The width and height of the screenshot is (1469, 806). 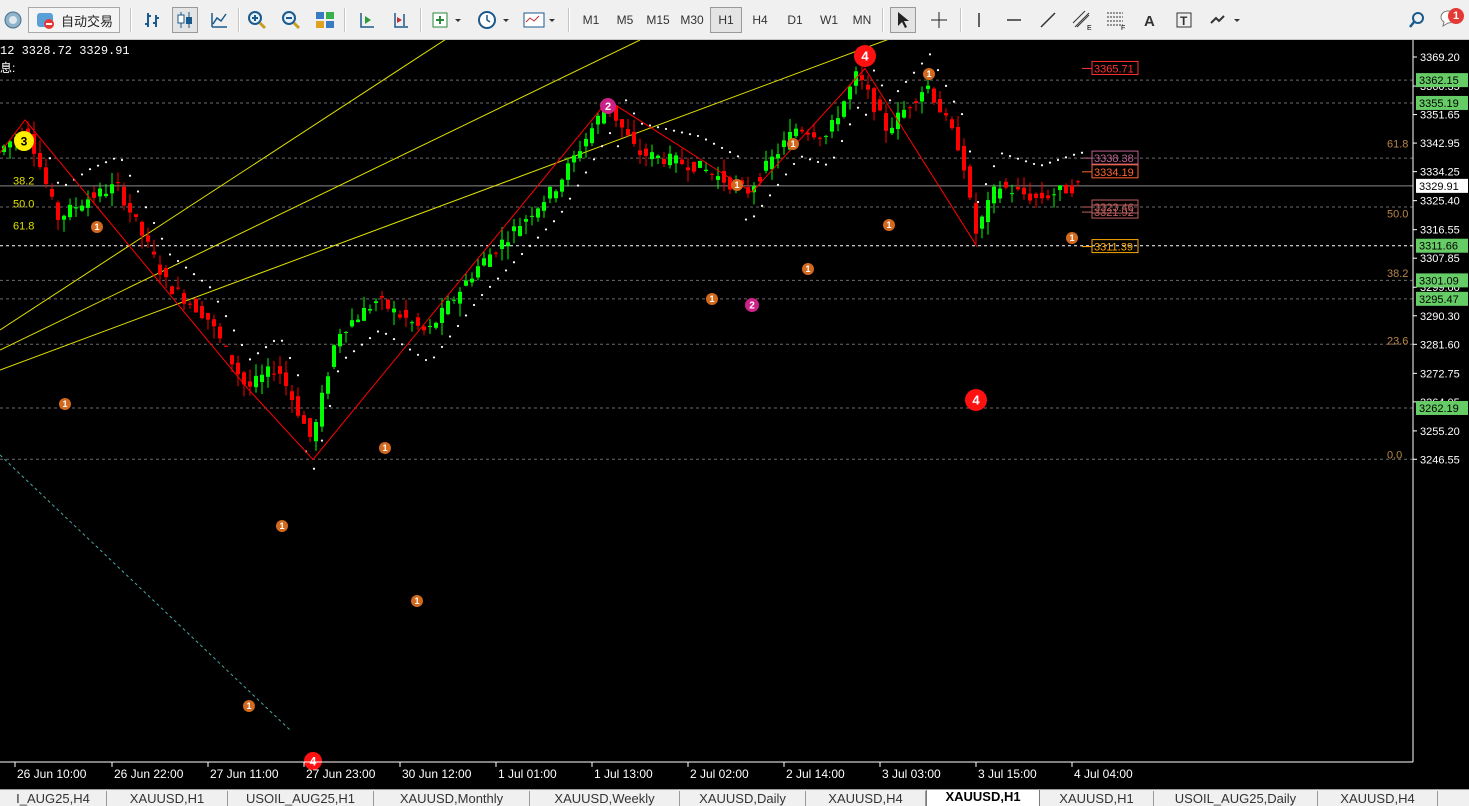 What do you see at coordinates (325, 20) in the screenshot?
I see `tile-windows-icon` at bounding box center [325, 20].